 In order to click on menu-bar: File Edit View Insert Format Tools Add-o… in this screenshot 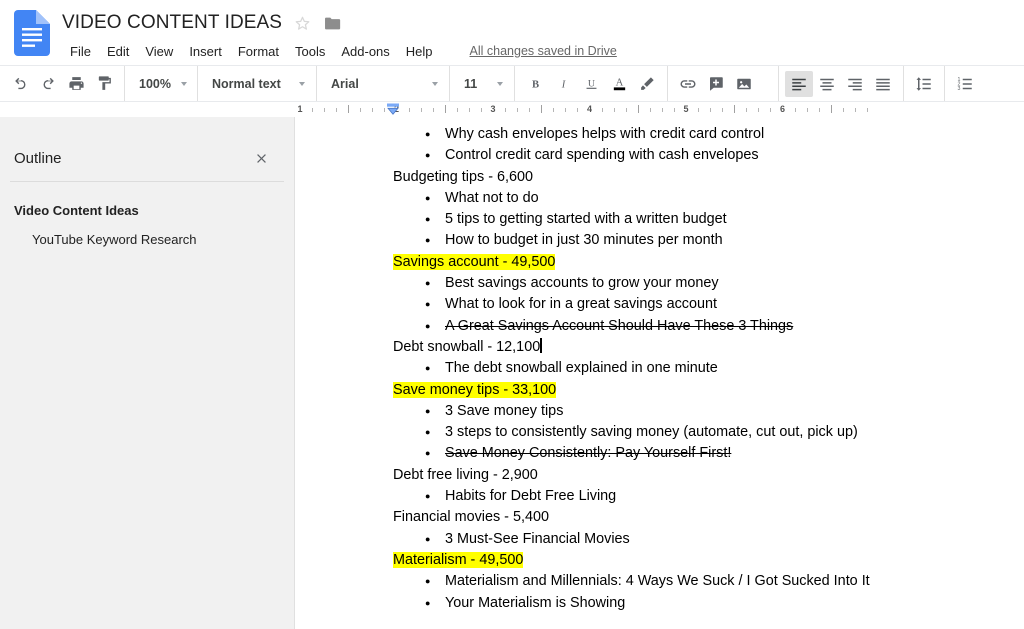, I will do `click(543, 51)`.